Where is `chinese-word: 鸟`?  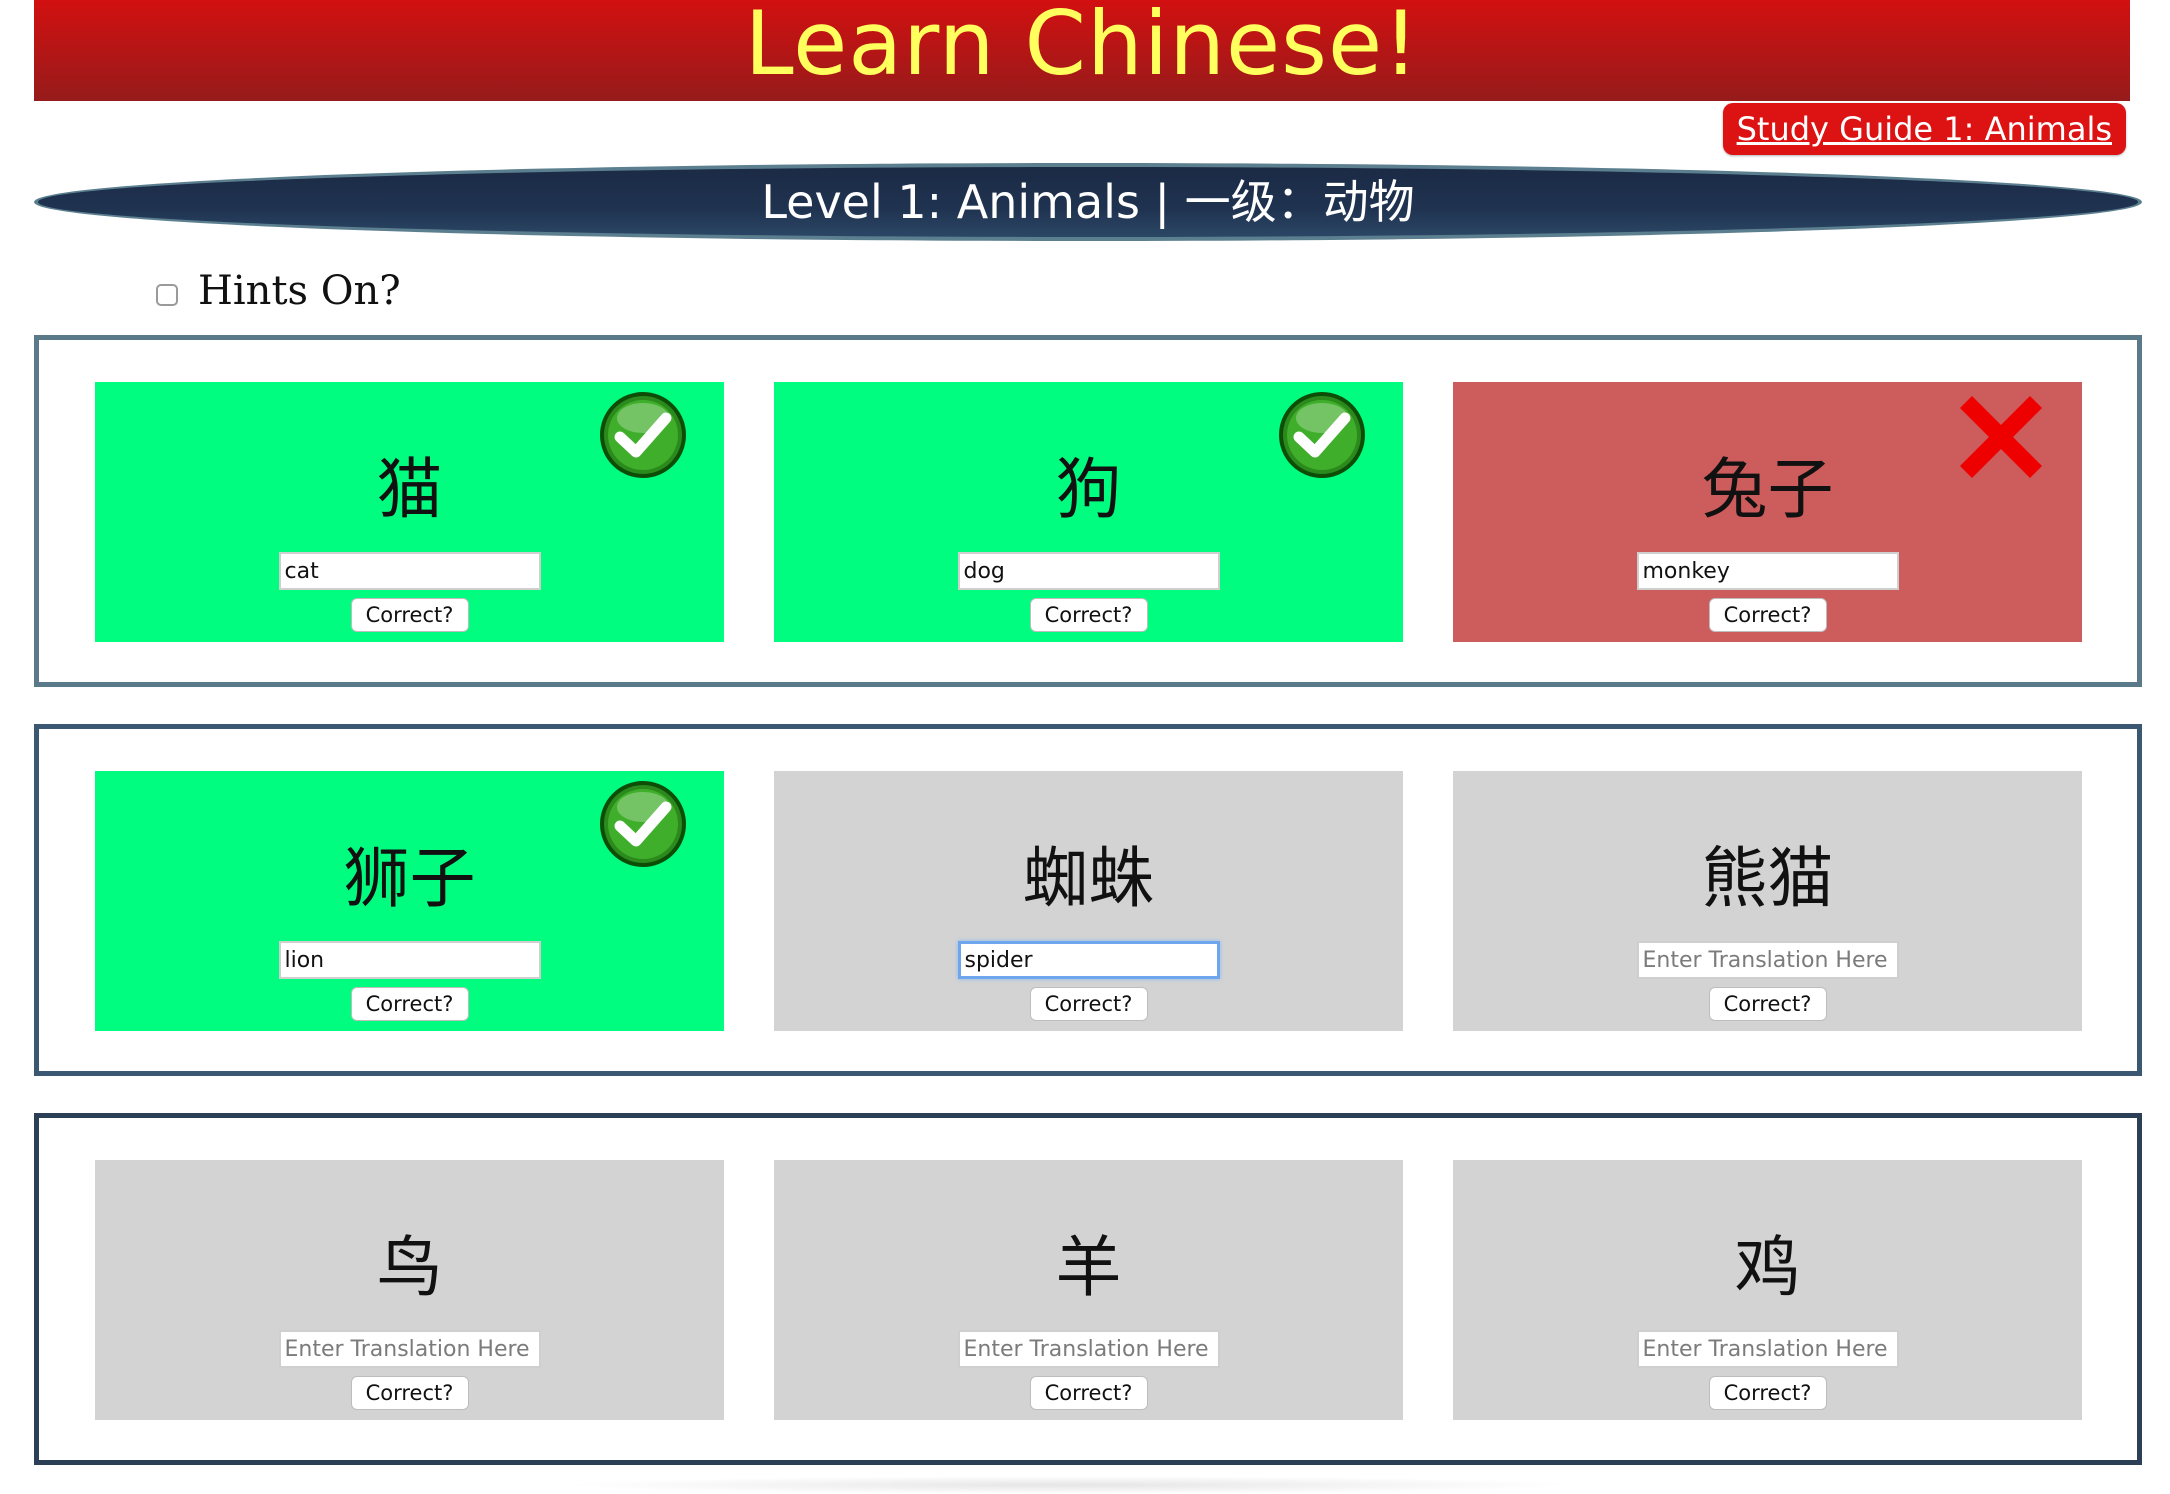 chinese-word: 鸟 is located at coordinates (409, 1267).